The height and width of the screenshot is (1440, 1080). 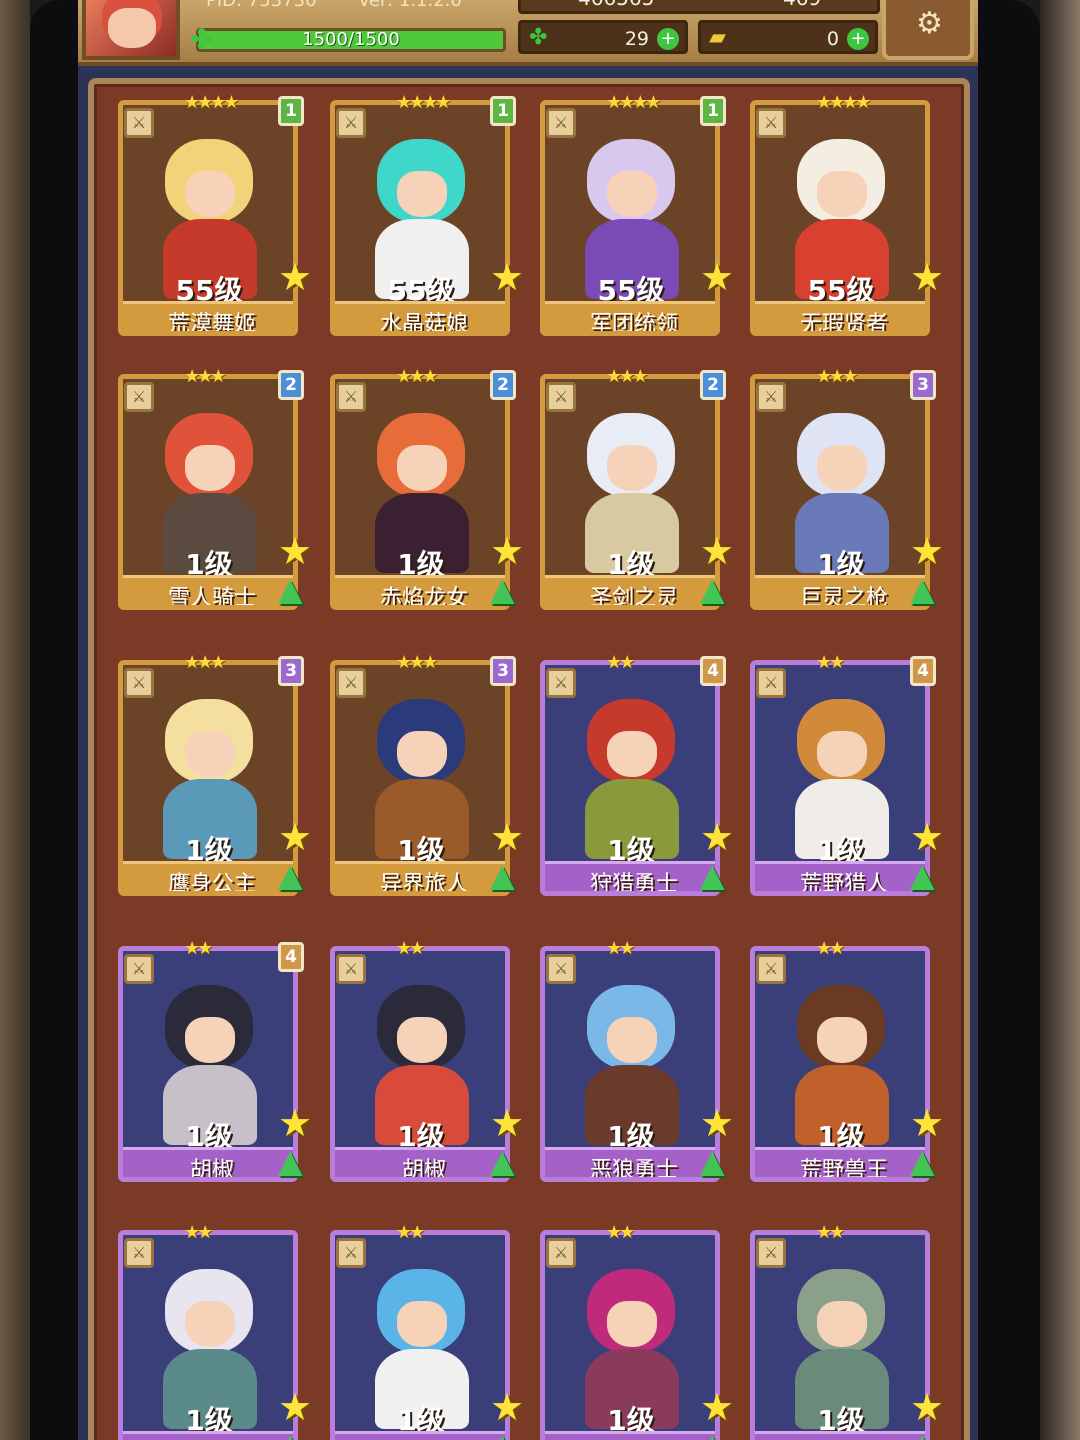 What do you see at coordinates (668, 39) in the screenshot?
I see `add-clover-button: +` at bounding box center [668, 39].